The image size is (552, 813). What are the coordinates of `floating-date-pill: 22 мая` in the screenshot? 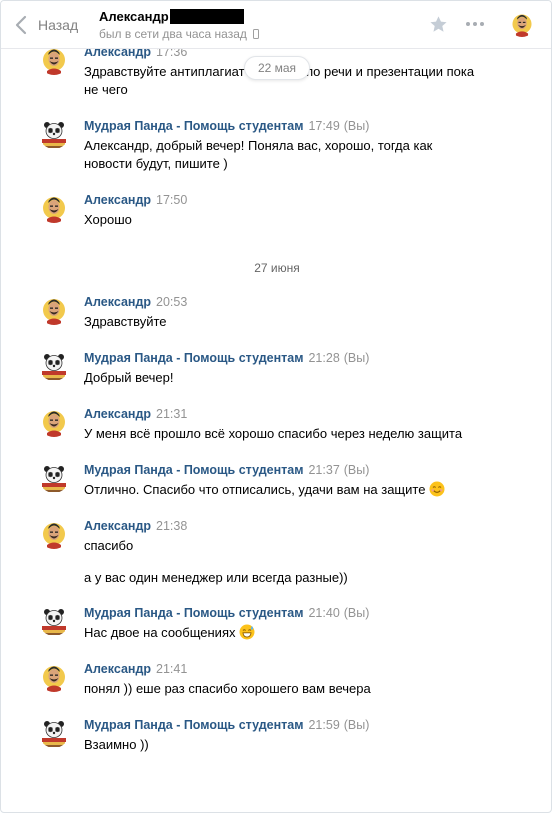 It's located at (277, 68).